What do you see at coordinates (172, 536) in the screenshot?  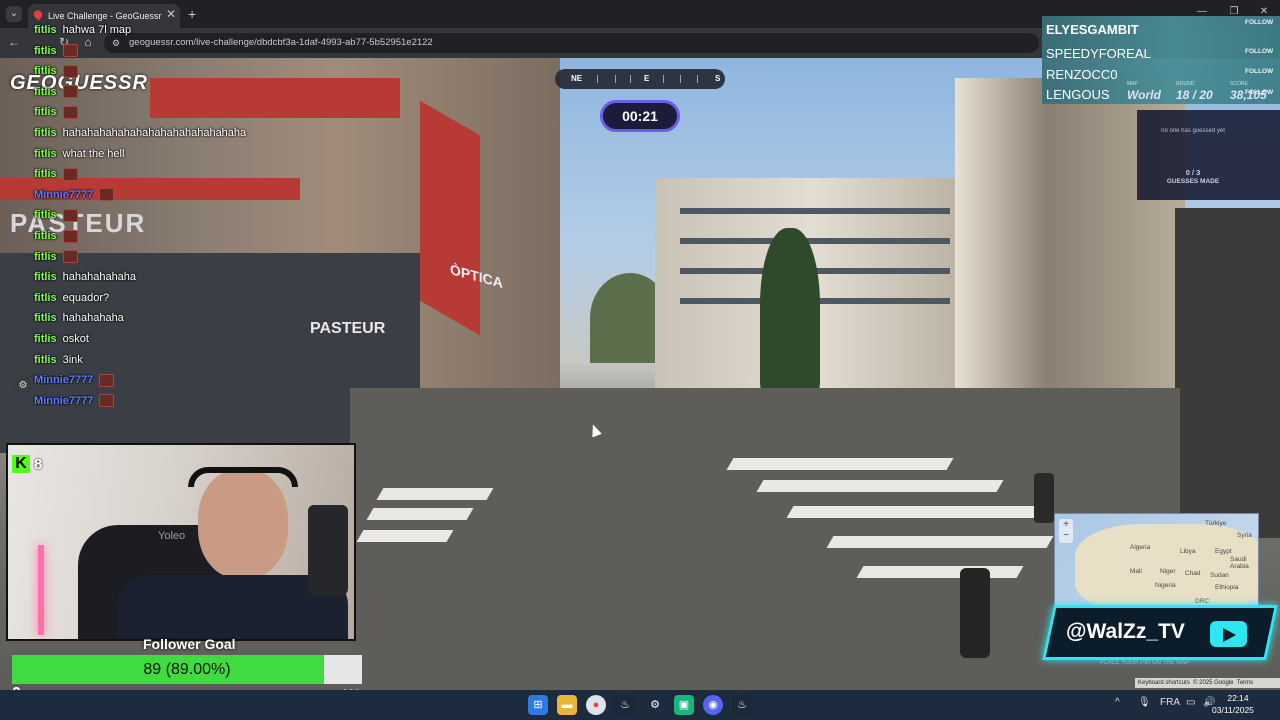 I see `chair-brand: Yoleo` at bounding box center [172, 536].